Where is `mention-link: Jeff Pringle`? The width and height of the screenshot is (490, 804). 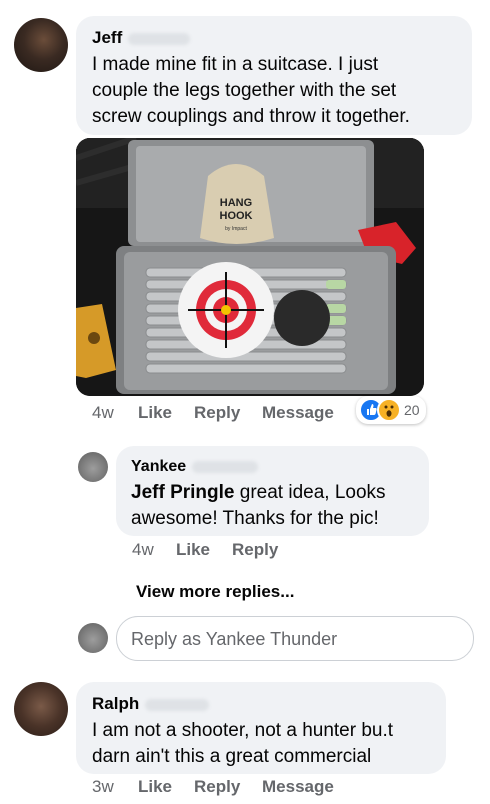
mention-link: Jeff Pringle is located at coordinates (182, 492).